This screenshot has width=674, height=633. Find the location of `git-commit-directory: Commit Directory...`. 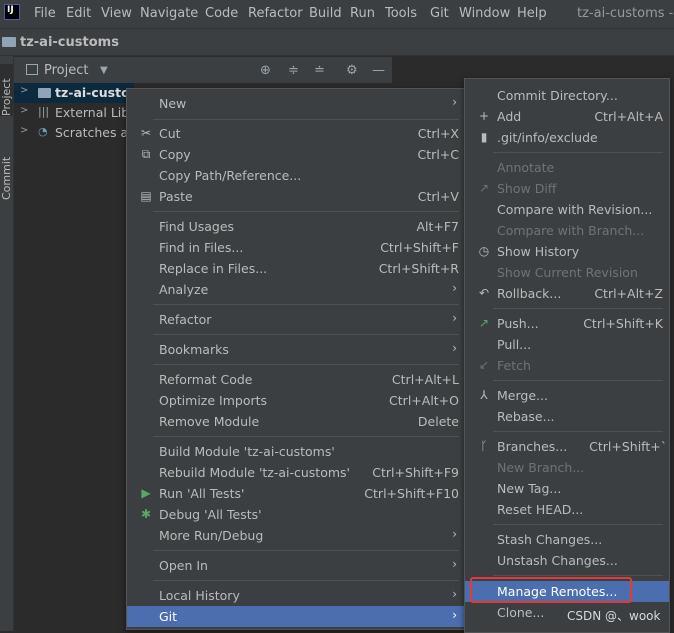

git-commit-directory: Commit Directory... is located at coordinates (567, 95).